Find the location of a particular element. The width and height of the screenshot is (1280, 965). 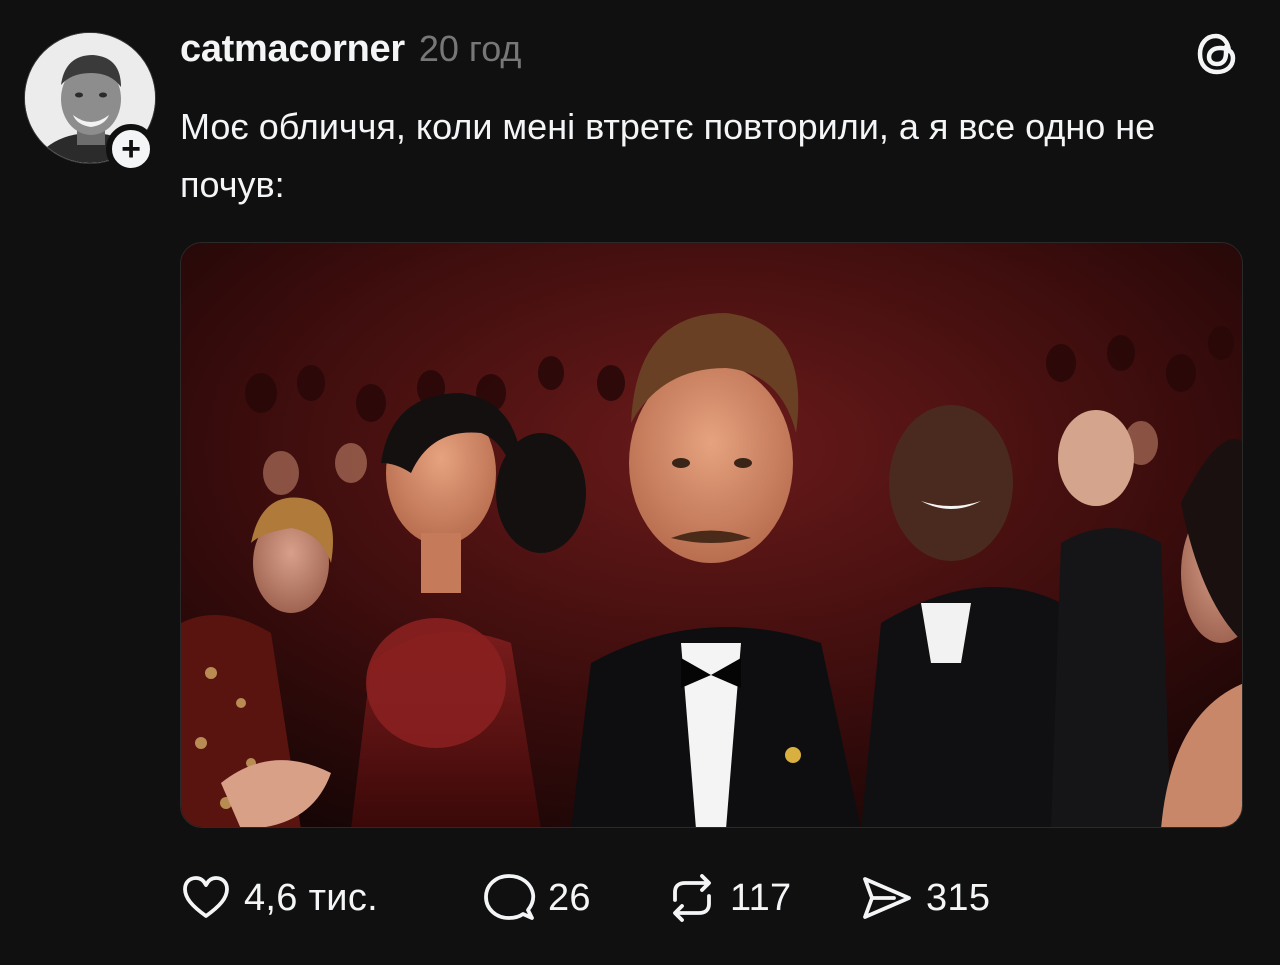

repost-icon is located at coordinates (692, 898).